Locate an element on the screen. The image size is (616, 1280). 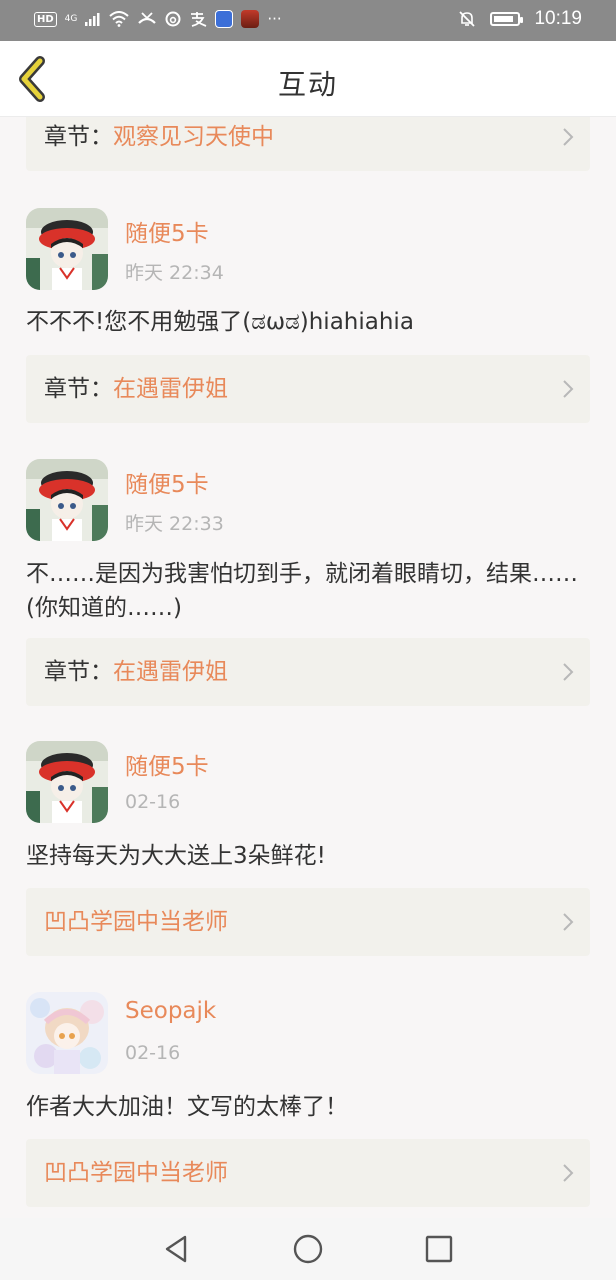
comment-text: 不……是因为我害怕切到手，就闭着眼睛切，结果……(你知道的……) is located at coordinates (302, 591).